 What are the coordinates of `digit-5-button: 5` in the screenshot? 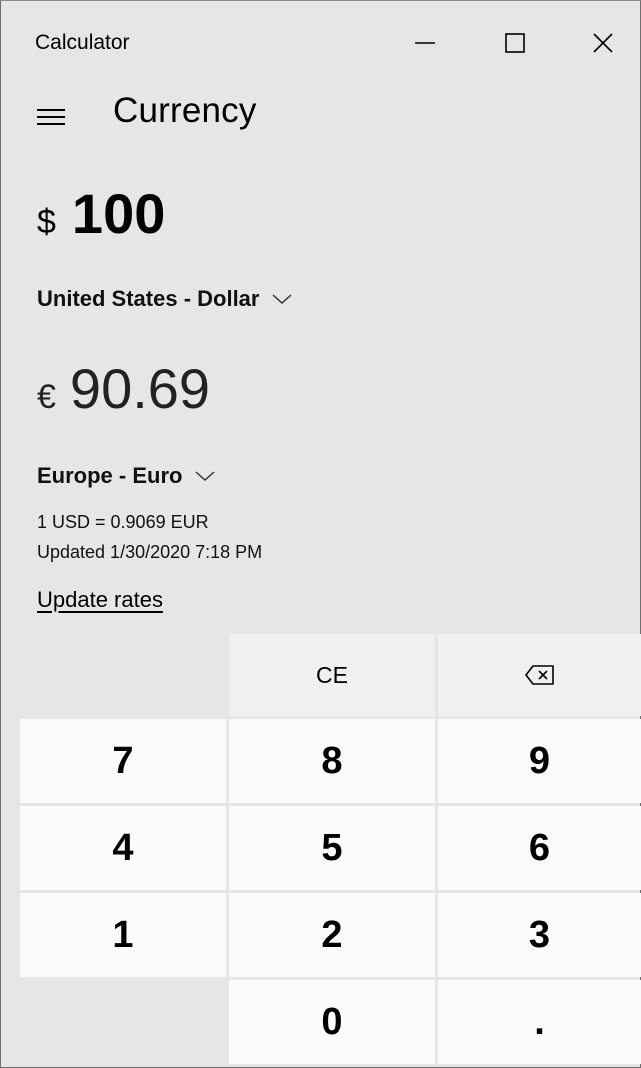 It's located at (332, 848).